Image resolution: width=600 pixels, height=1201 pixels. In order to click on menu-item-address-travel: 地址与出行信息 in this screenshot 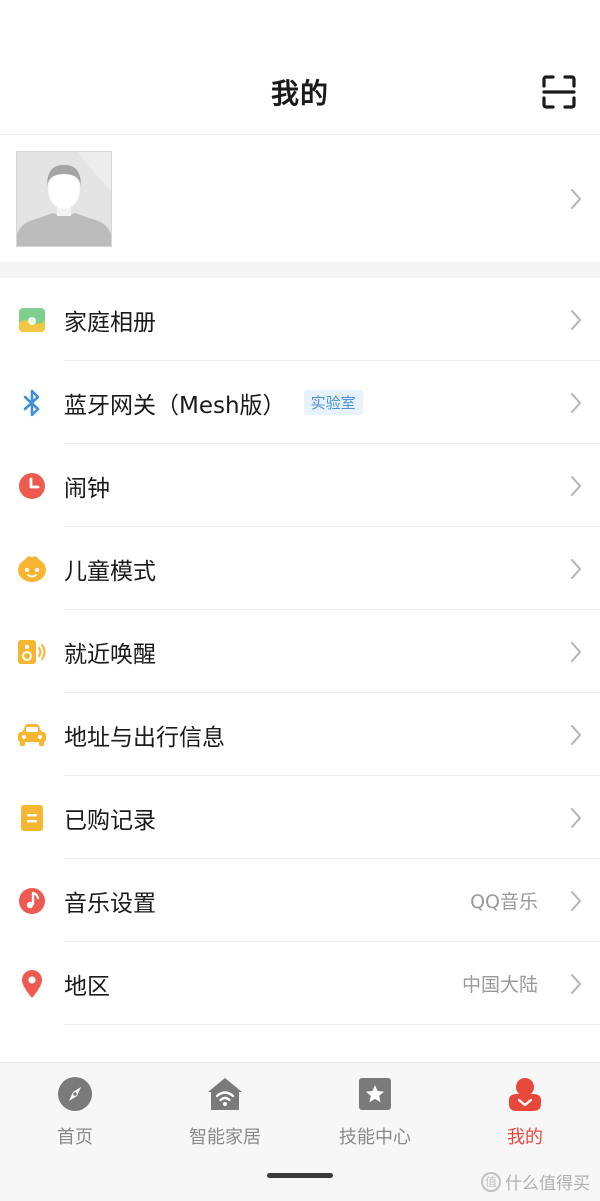, I will do `click(300, 734)`.